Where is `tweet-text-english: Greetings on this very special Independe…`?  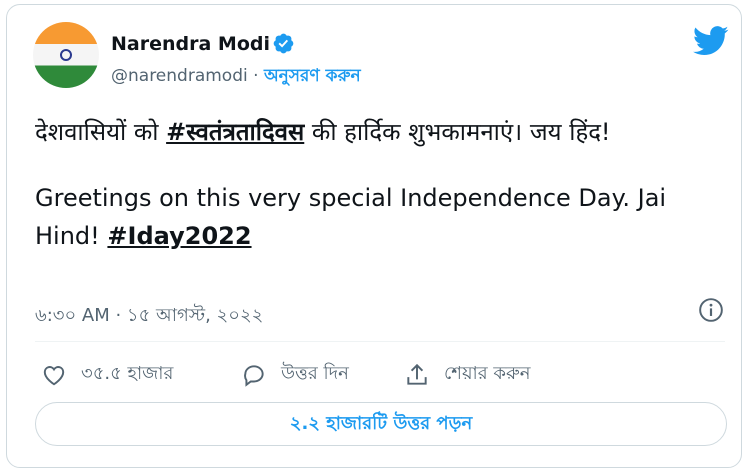 tweet-text-english: Greetings on this very special Independe… is located at coordinates (380, 217).